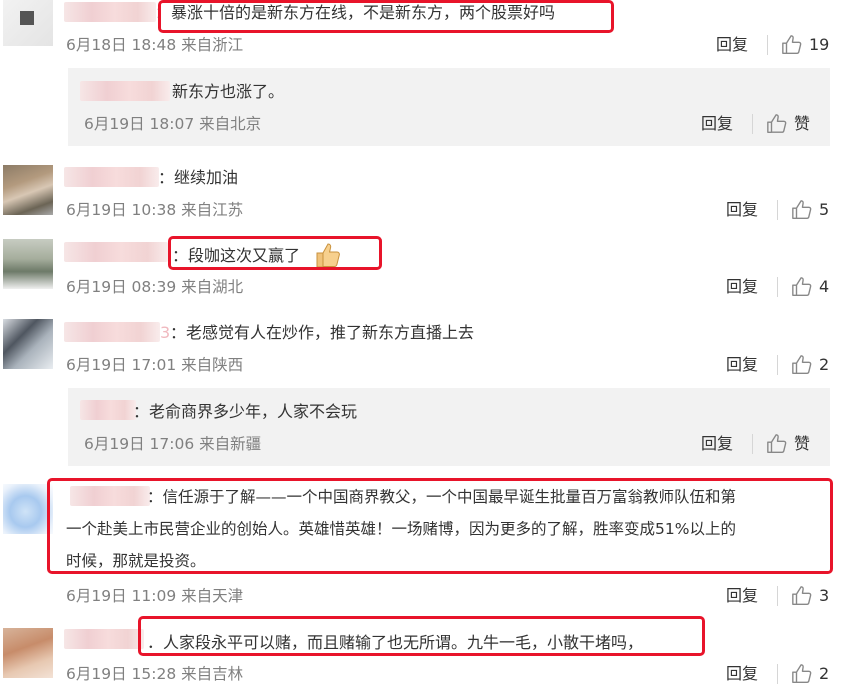 This screenshot has width=844, height=686. Describe the element at coordinates (824, 595) in the screenshot. I see `like-count: 3` at that location.